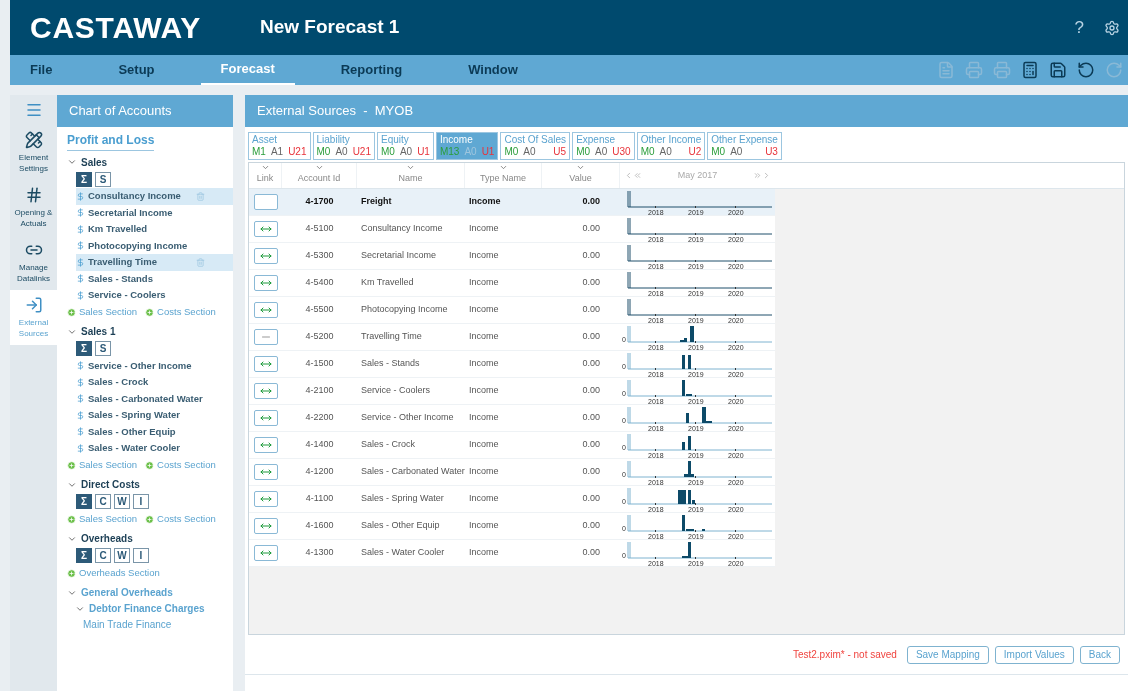 The image size is (1128, 691). What do you see at coordinates (757, 175) in the screenshot?
I see `last-icon` at bounding box center [757, 175].